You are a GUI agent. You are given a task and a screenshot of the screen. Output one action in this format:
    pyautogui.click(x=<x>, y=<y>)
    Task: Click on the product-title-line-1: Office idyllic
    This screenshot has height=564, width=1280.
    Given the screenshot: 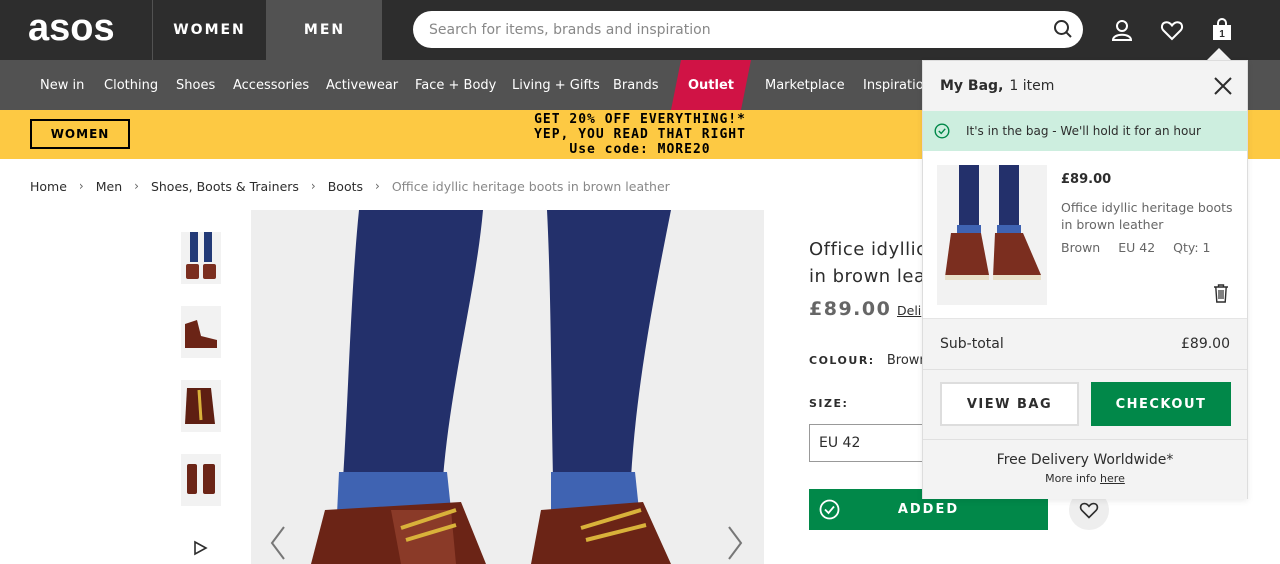 What is the action you would take?
    pyautogui.click(x=868, y=249)
    